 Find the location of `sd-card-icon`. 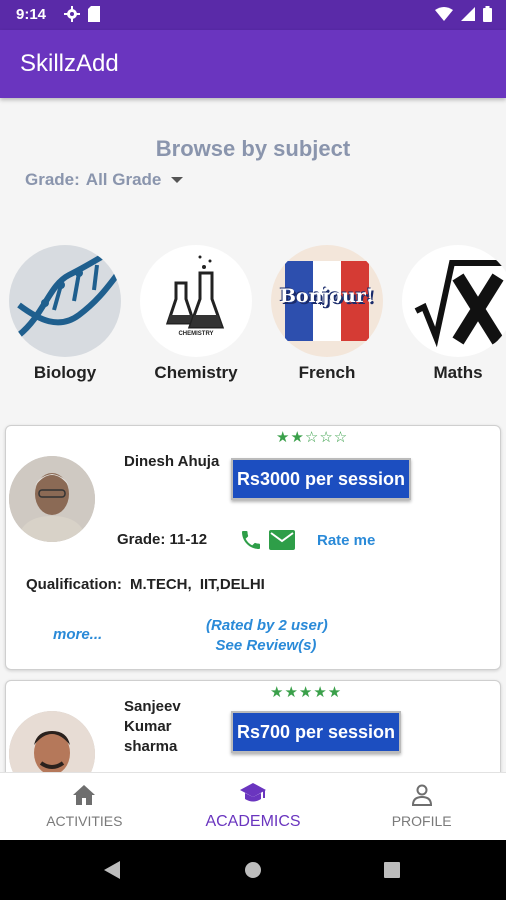

sd-card-icon is located at coordinates (94, 16).